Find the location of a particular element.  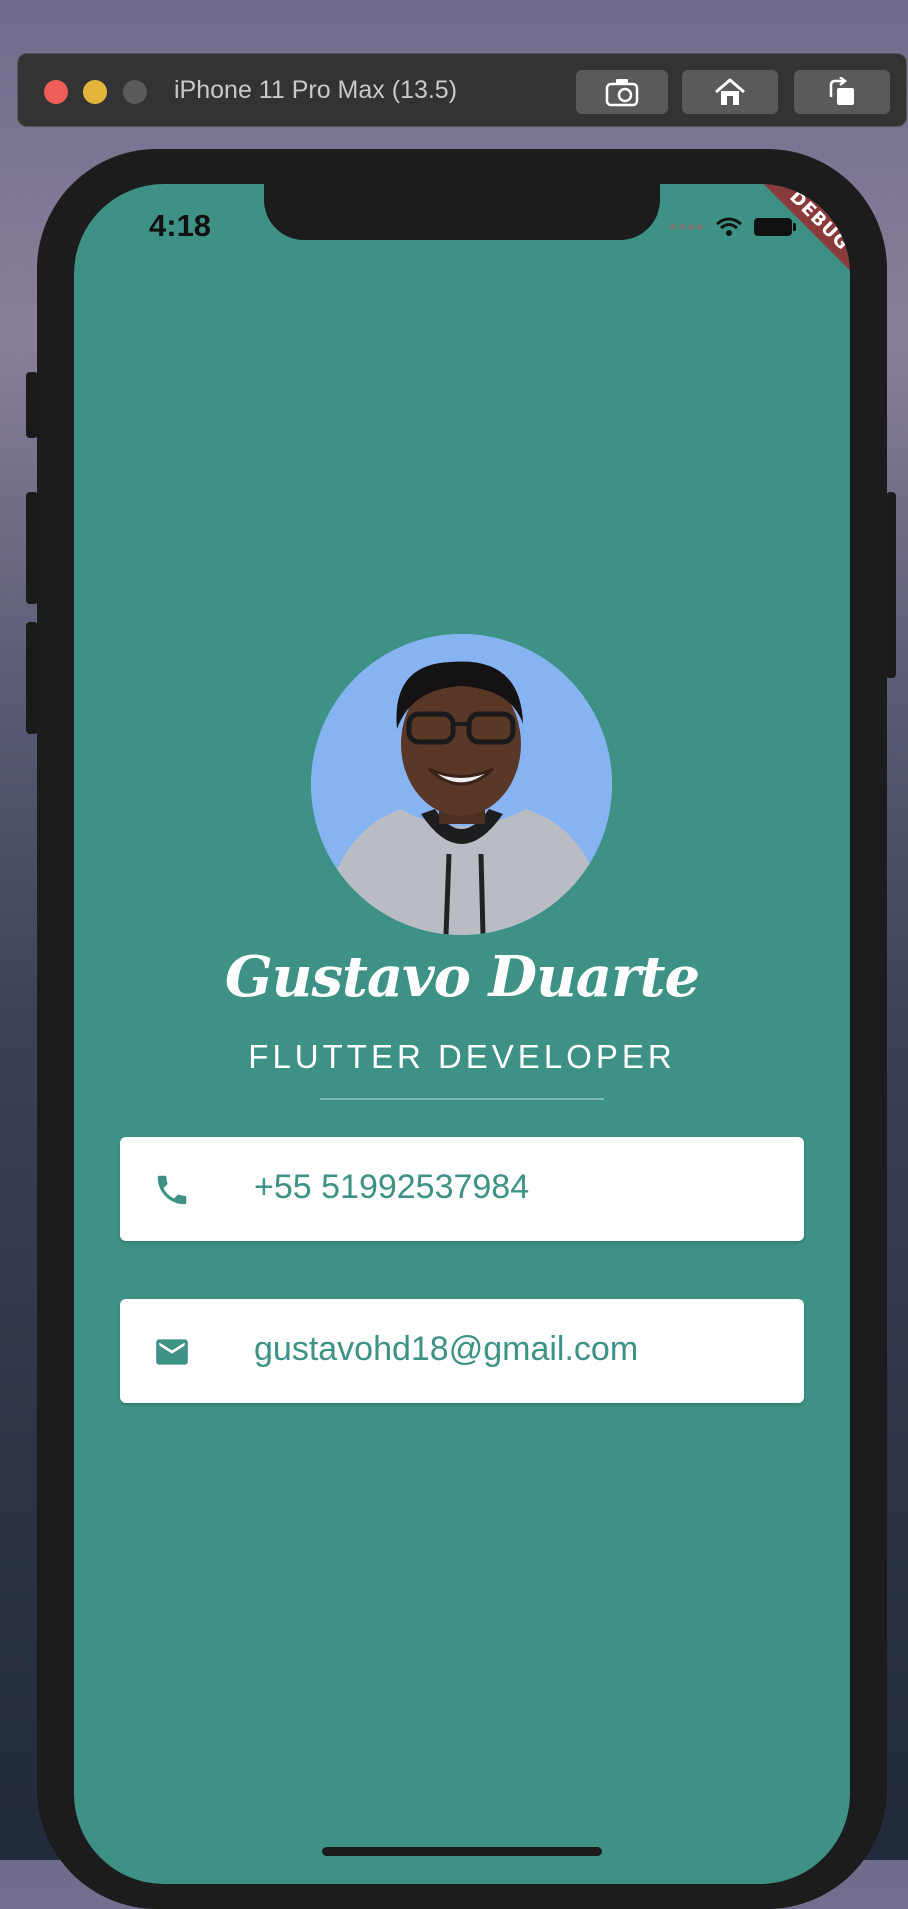

silent-switch is located at coordinates (32, 405).